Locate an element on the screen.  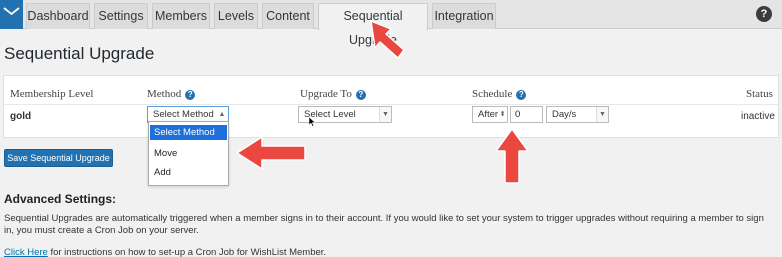
page-title: Sequential Upgrade is located at coordinates (79, 53).